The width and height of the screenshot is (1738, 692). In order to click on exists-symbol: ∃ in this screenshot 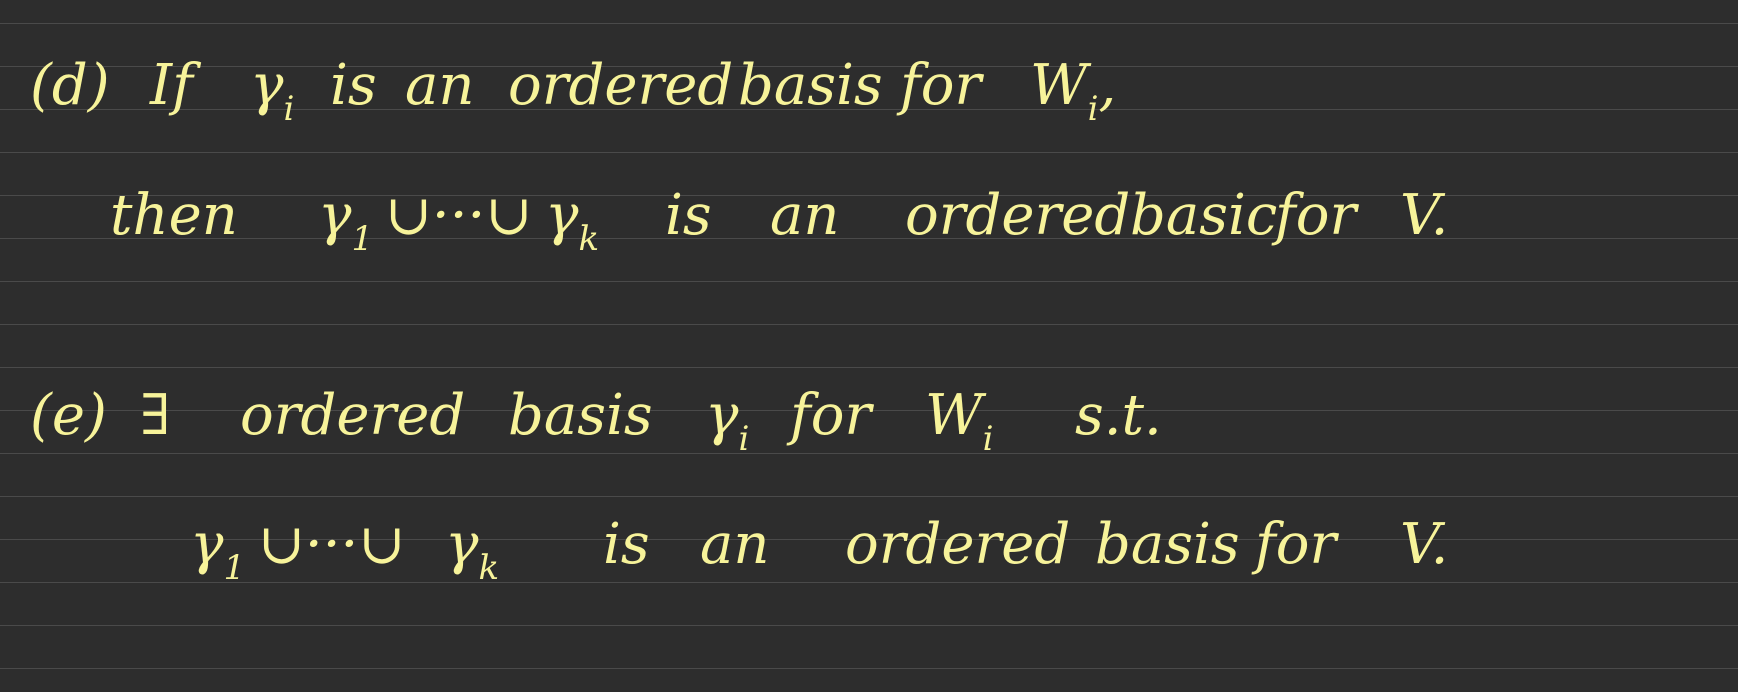, I will do `click(155, 415)`.